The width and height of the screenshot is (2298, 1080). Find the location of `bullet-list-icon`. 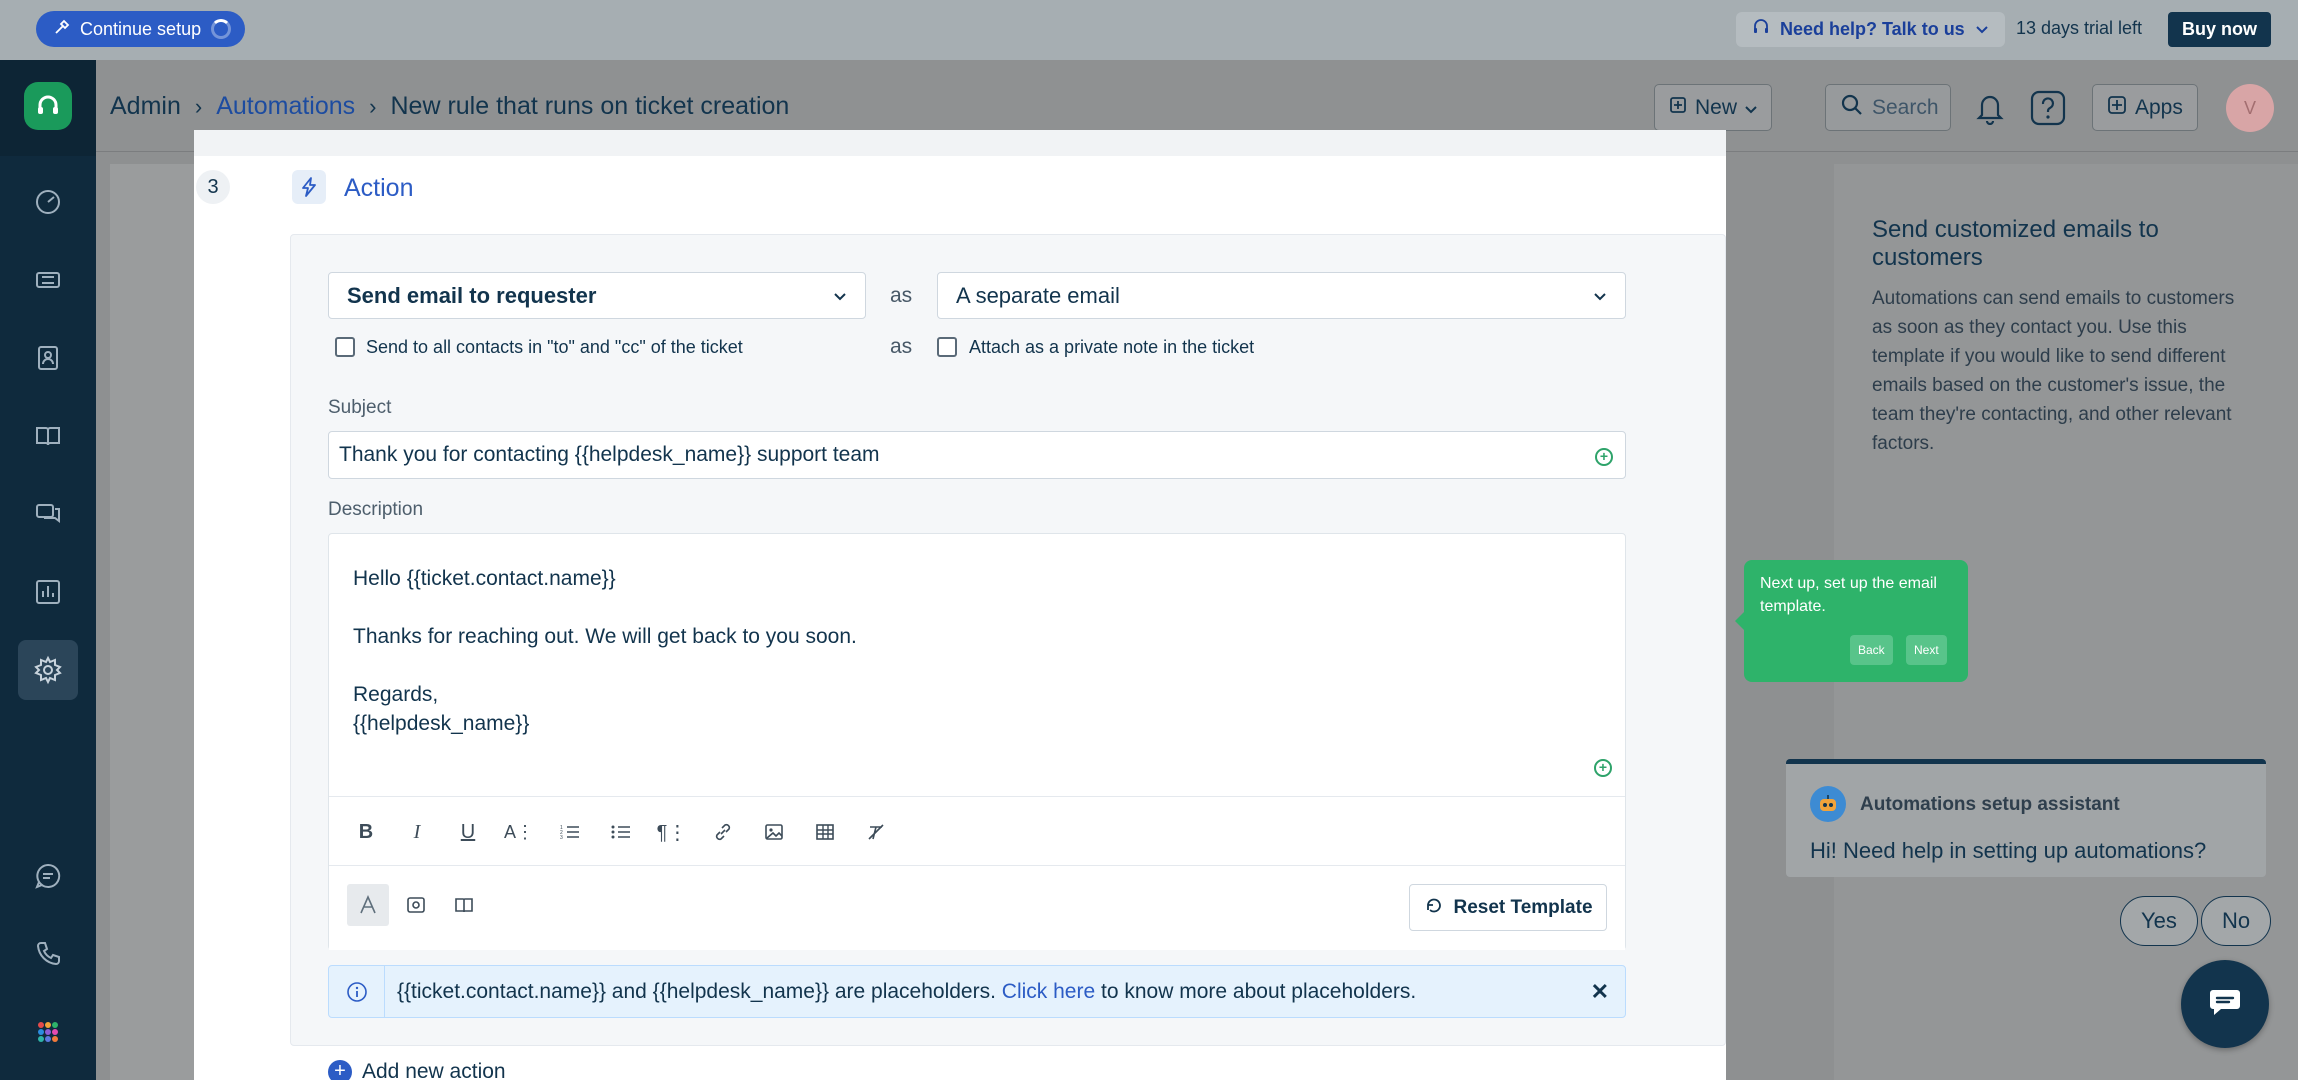

bullet-list-icon is located at coordinates (621, 832).